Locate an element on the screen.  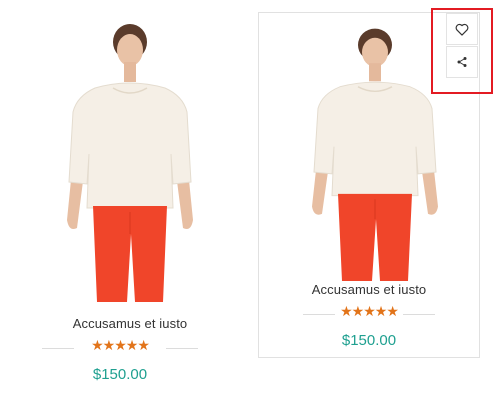
share-icon is located at coordinates (462, 62).